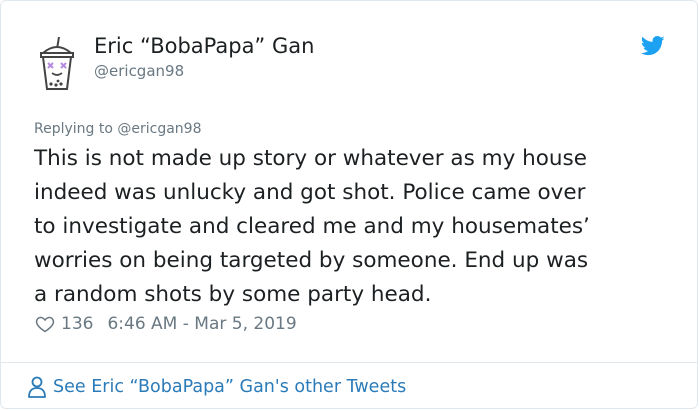 The width and height of the screenshot is (700, 411). I want to click on avatar, so click(57, 64).